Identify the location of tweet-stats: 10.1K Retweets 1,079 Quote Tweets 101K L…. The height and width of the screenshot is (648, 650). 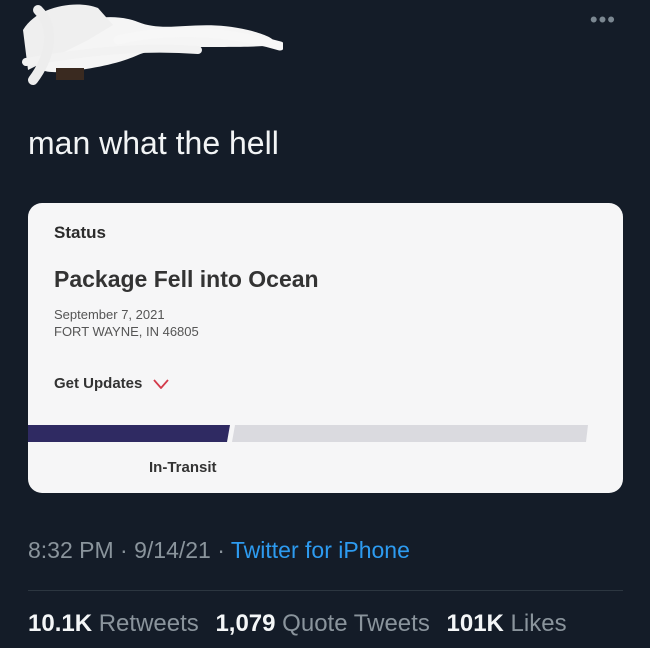
(302, 624).